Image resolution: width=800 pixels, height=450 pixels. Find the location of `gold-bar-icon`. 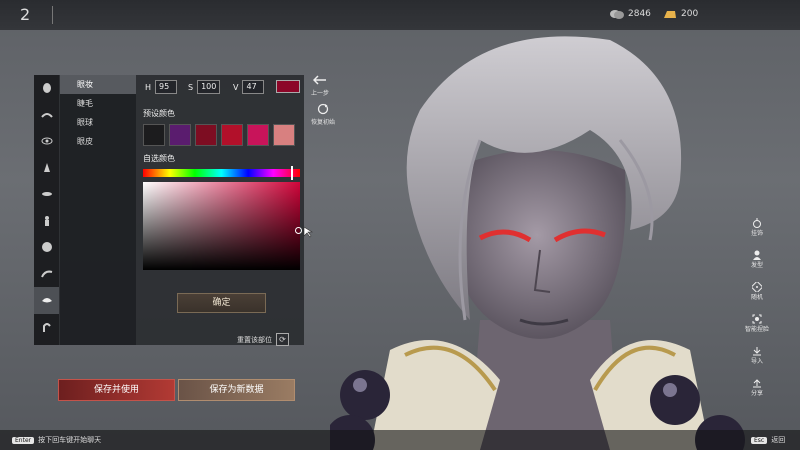

gold-bar-icon is located at coordinates (670, 14).